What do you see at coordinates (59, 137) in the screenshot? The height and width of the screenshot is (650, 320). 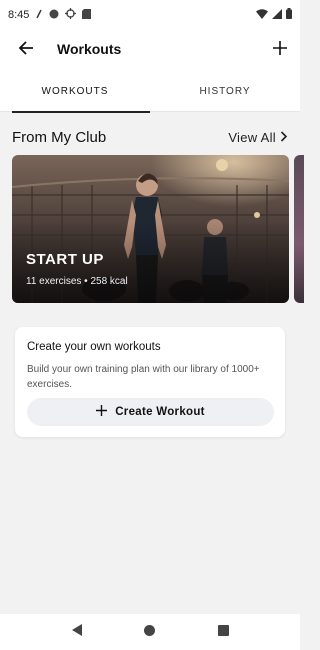 I see `section-title: From My Club` at bounding box center [59, 137].